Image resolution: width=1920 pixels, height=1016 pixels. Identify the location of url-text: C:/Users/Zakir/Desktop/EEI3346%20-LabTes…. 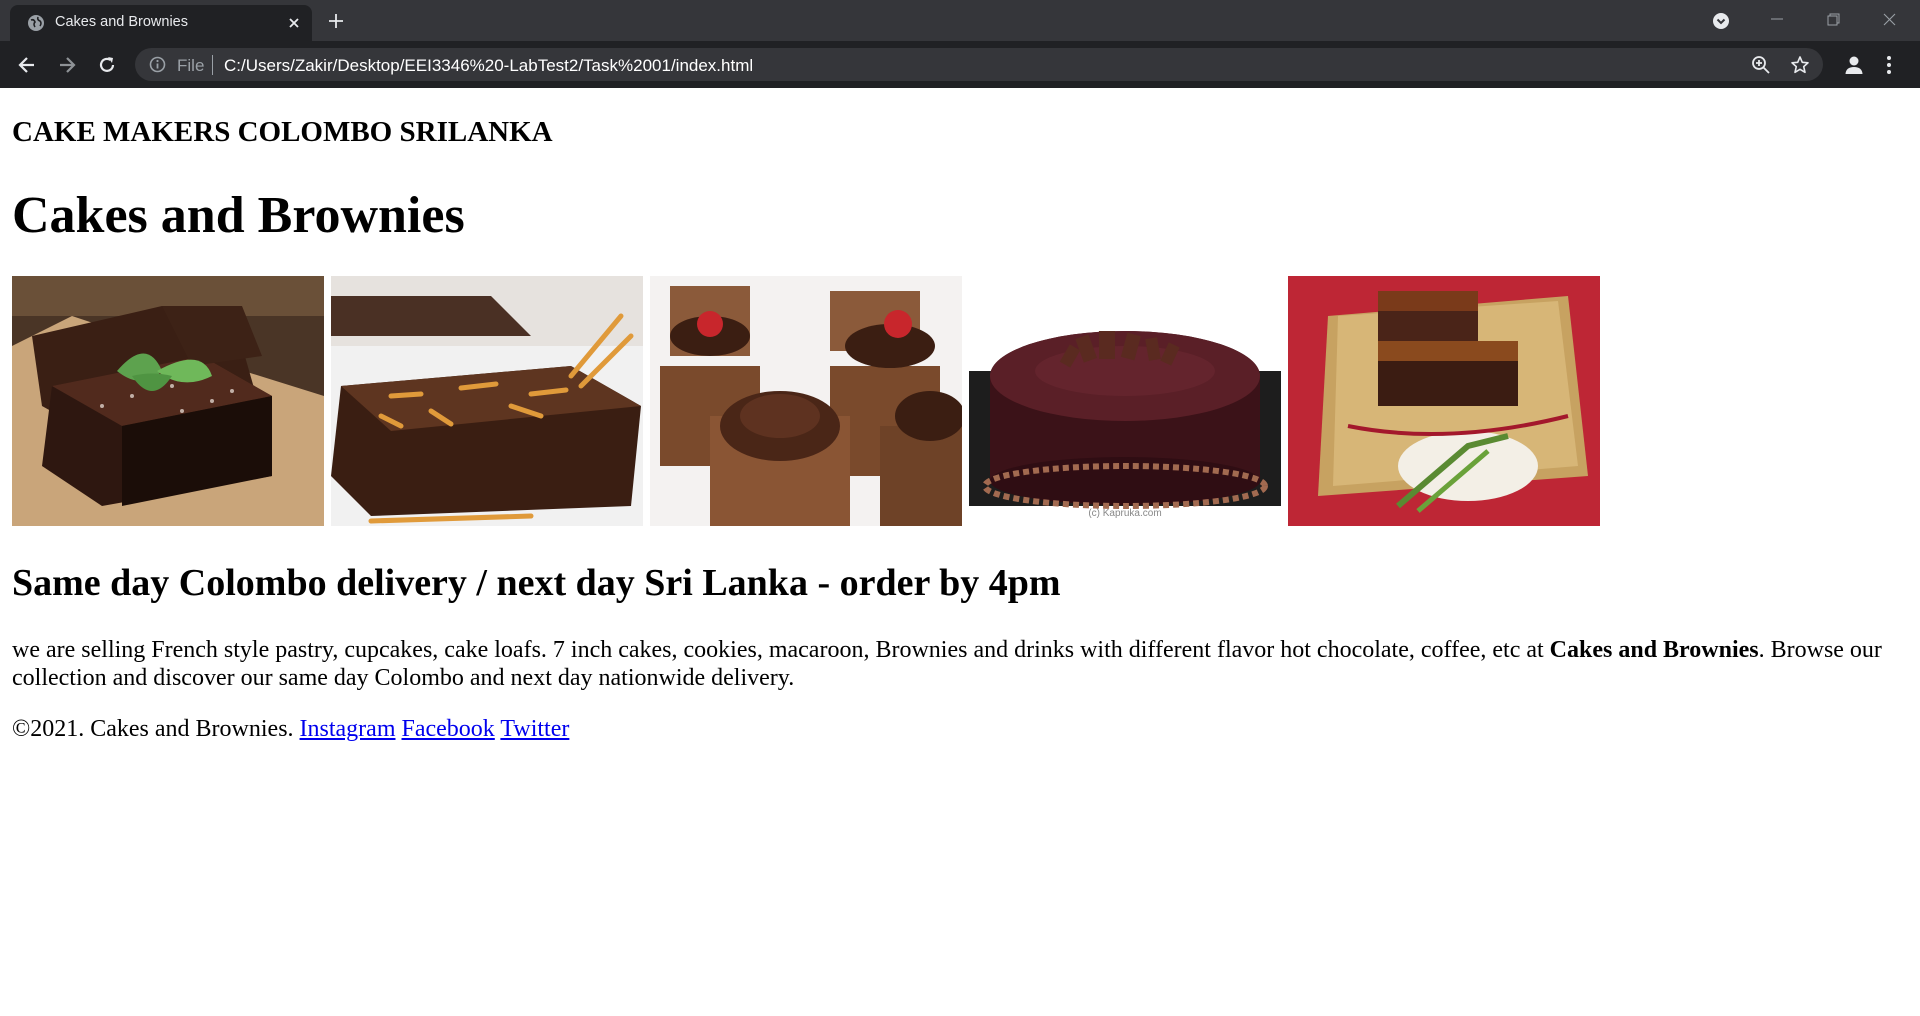
(488, 66).